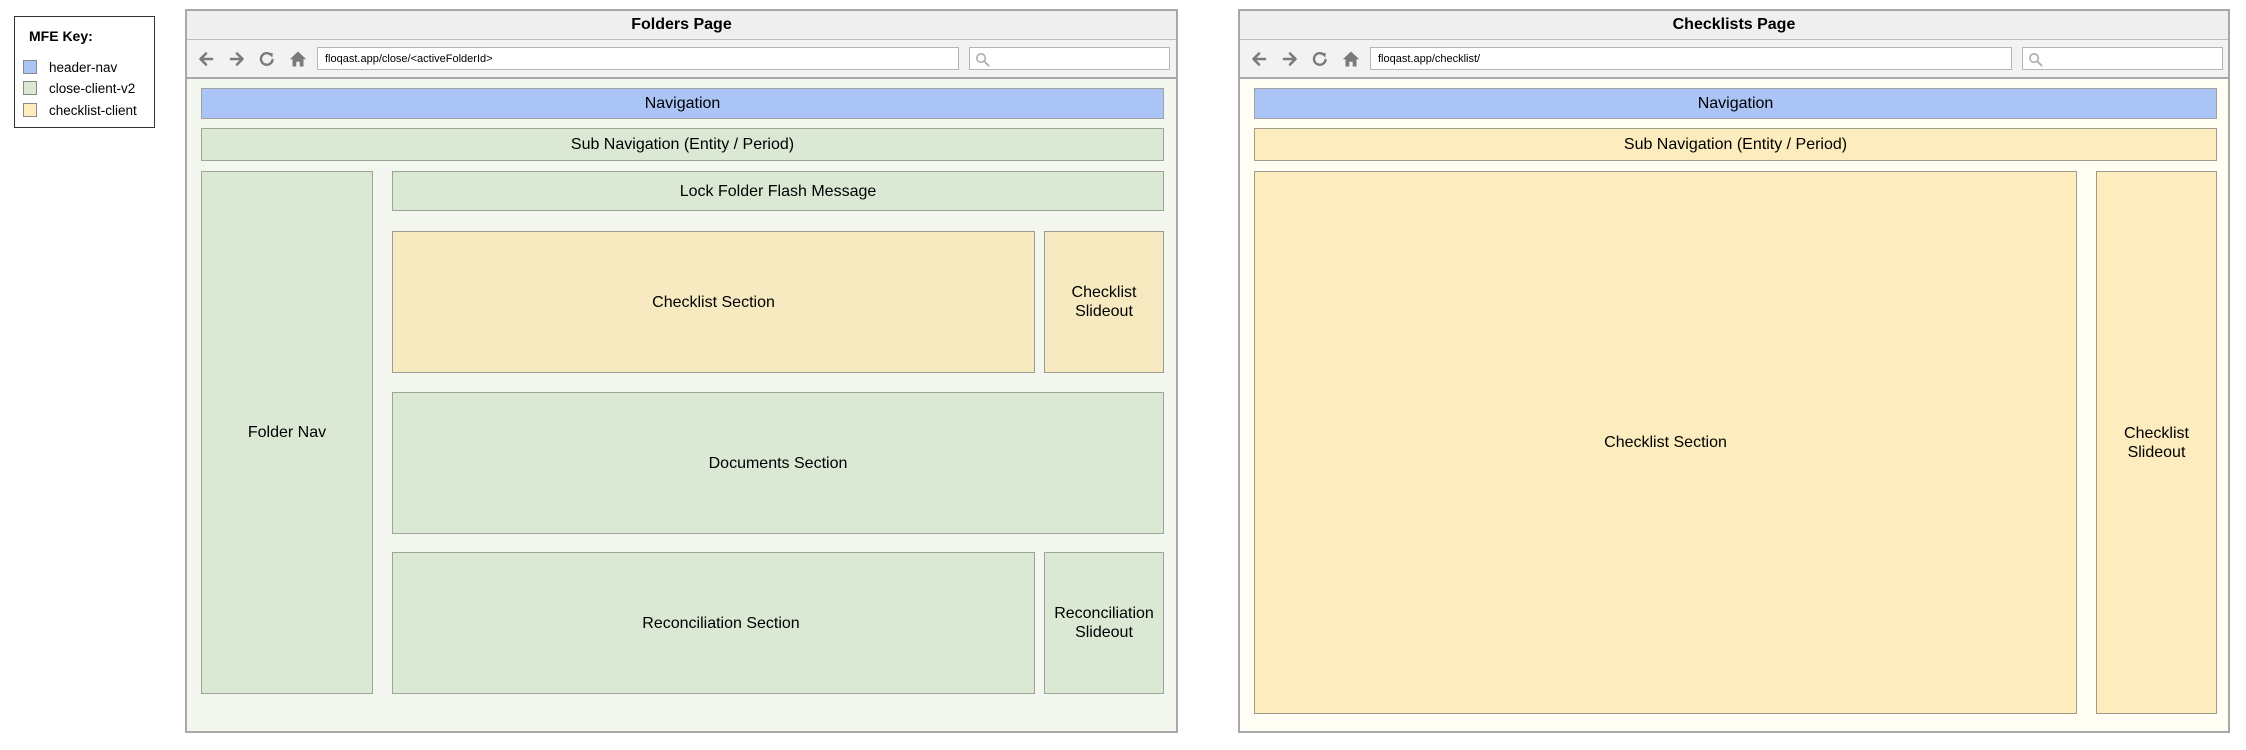  What do you see at coordinates (778, 191) in the screenshot?
I see `lock-folder-flash-message: Lock Folder Flash Message` at bounding box center [778, 191].